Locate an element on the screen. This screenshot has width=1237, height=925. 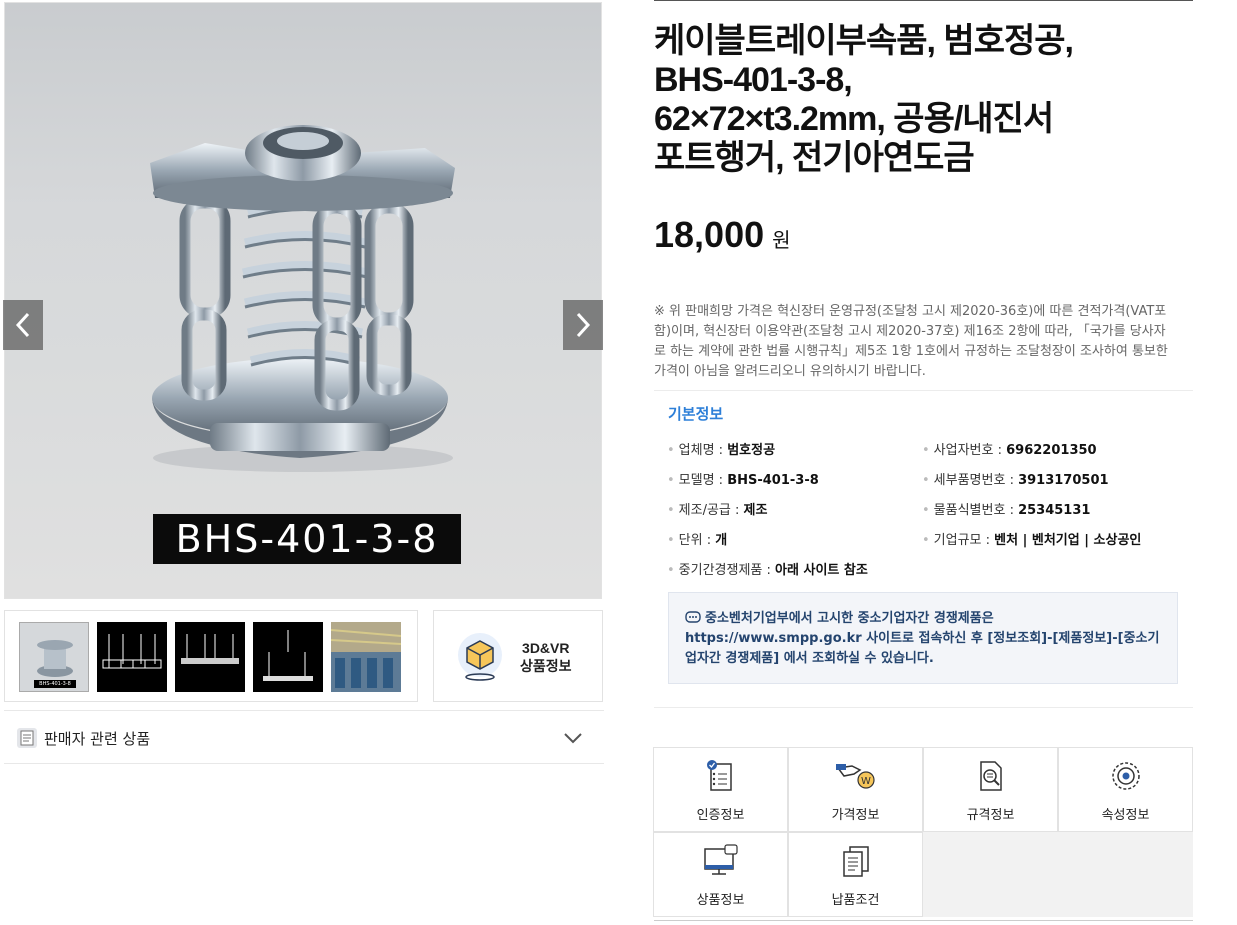
prev-image-button is located at coordinates (23, 325).